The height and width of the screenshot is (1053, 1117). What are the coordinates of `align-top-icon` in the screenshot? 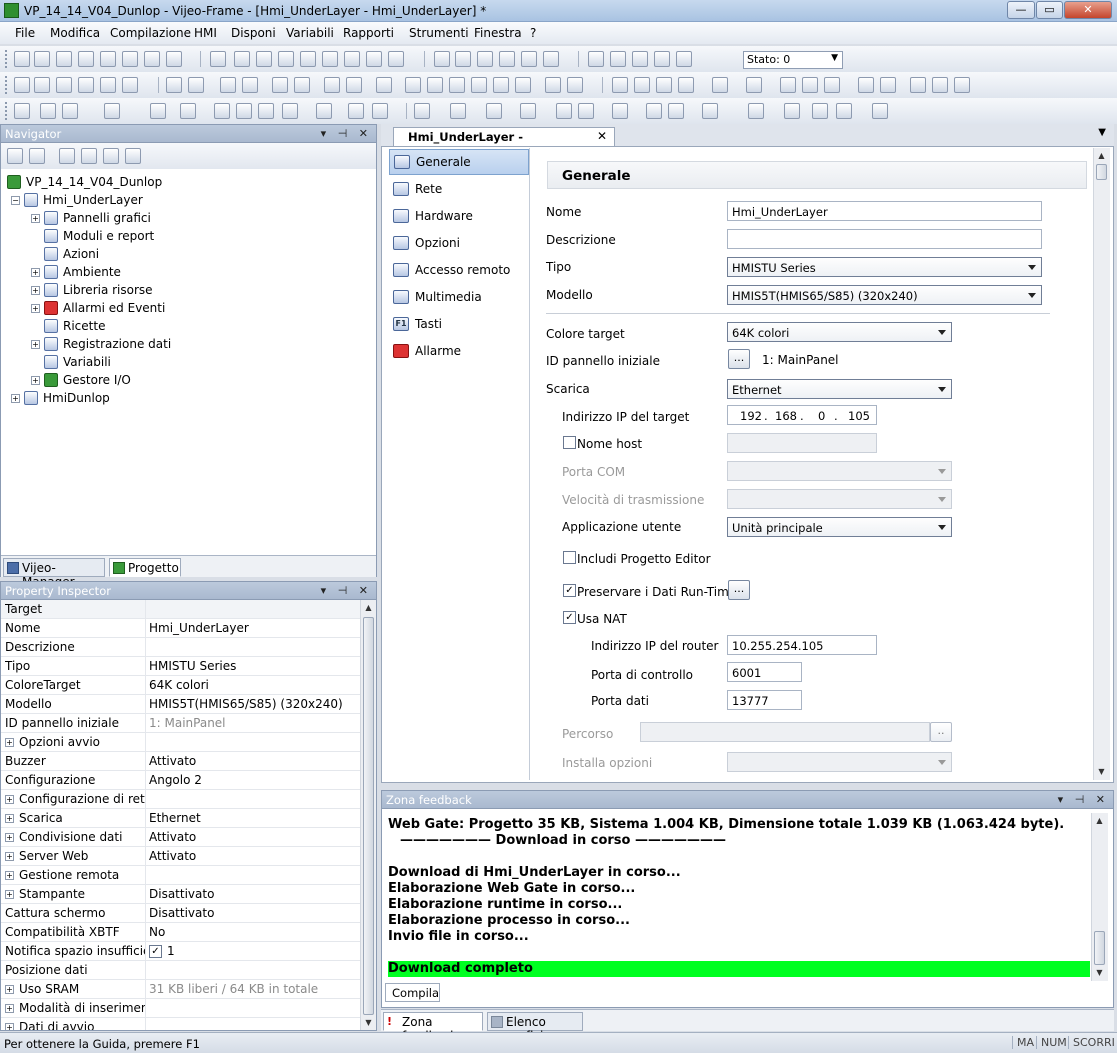 It's located at (413, 85).